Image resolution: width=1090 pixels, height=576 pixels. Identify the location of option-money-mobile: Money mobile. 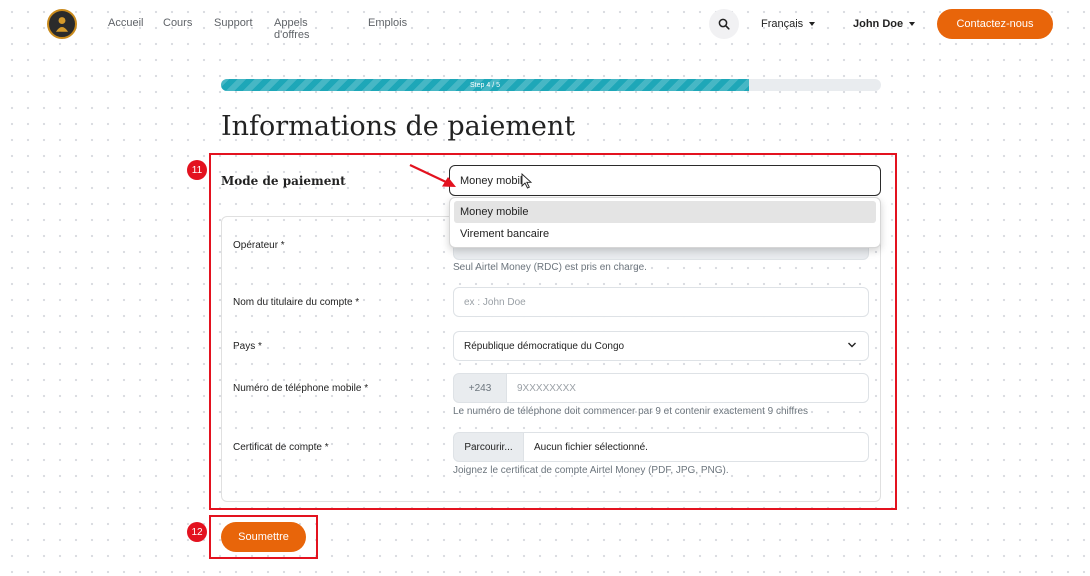
(665, 212).